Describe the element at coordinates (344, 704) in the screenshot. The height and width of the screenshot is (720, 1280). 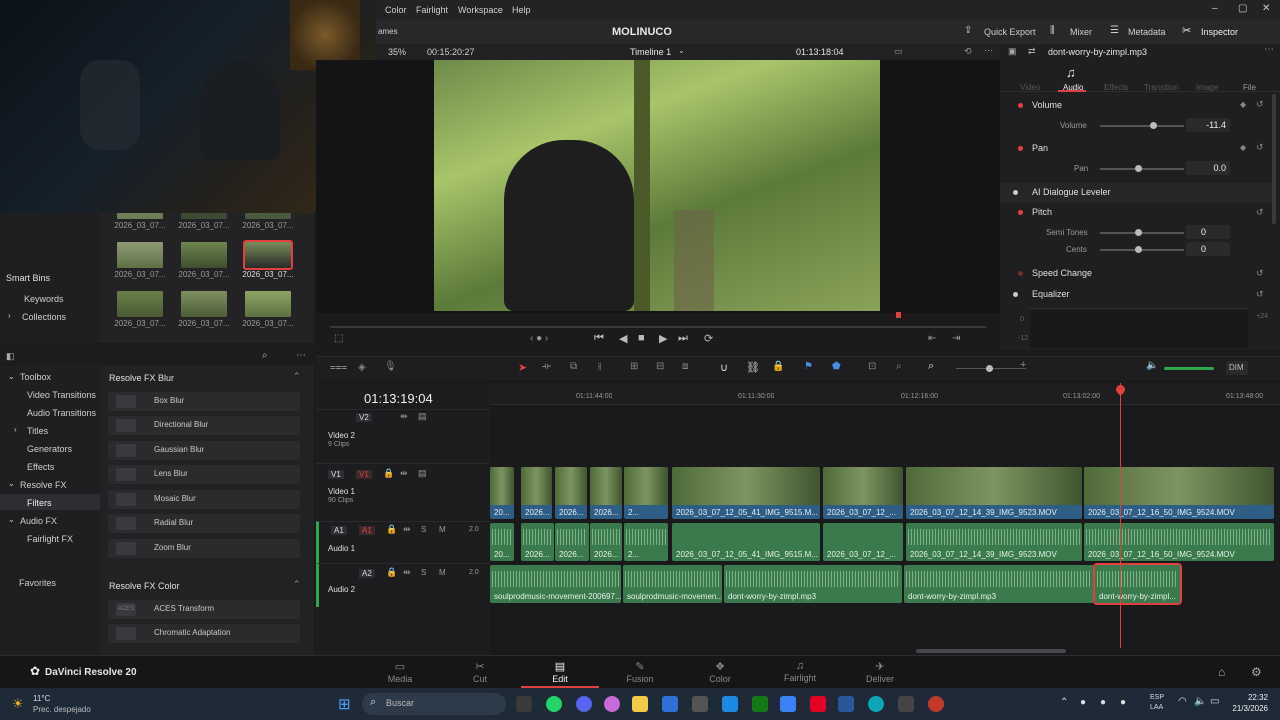
I see `windows-start-icon: ⊞` at that location.